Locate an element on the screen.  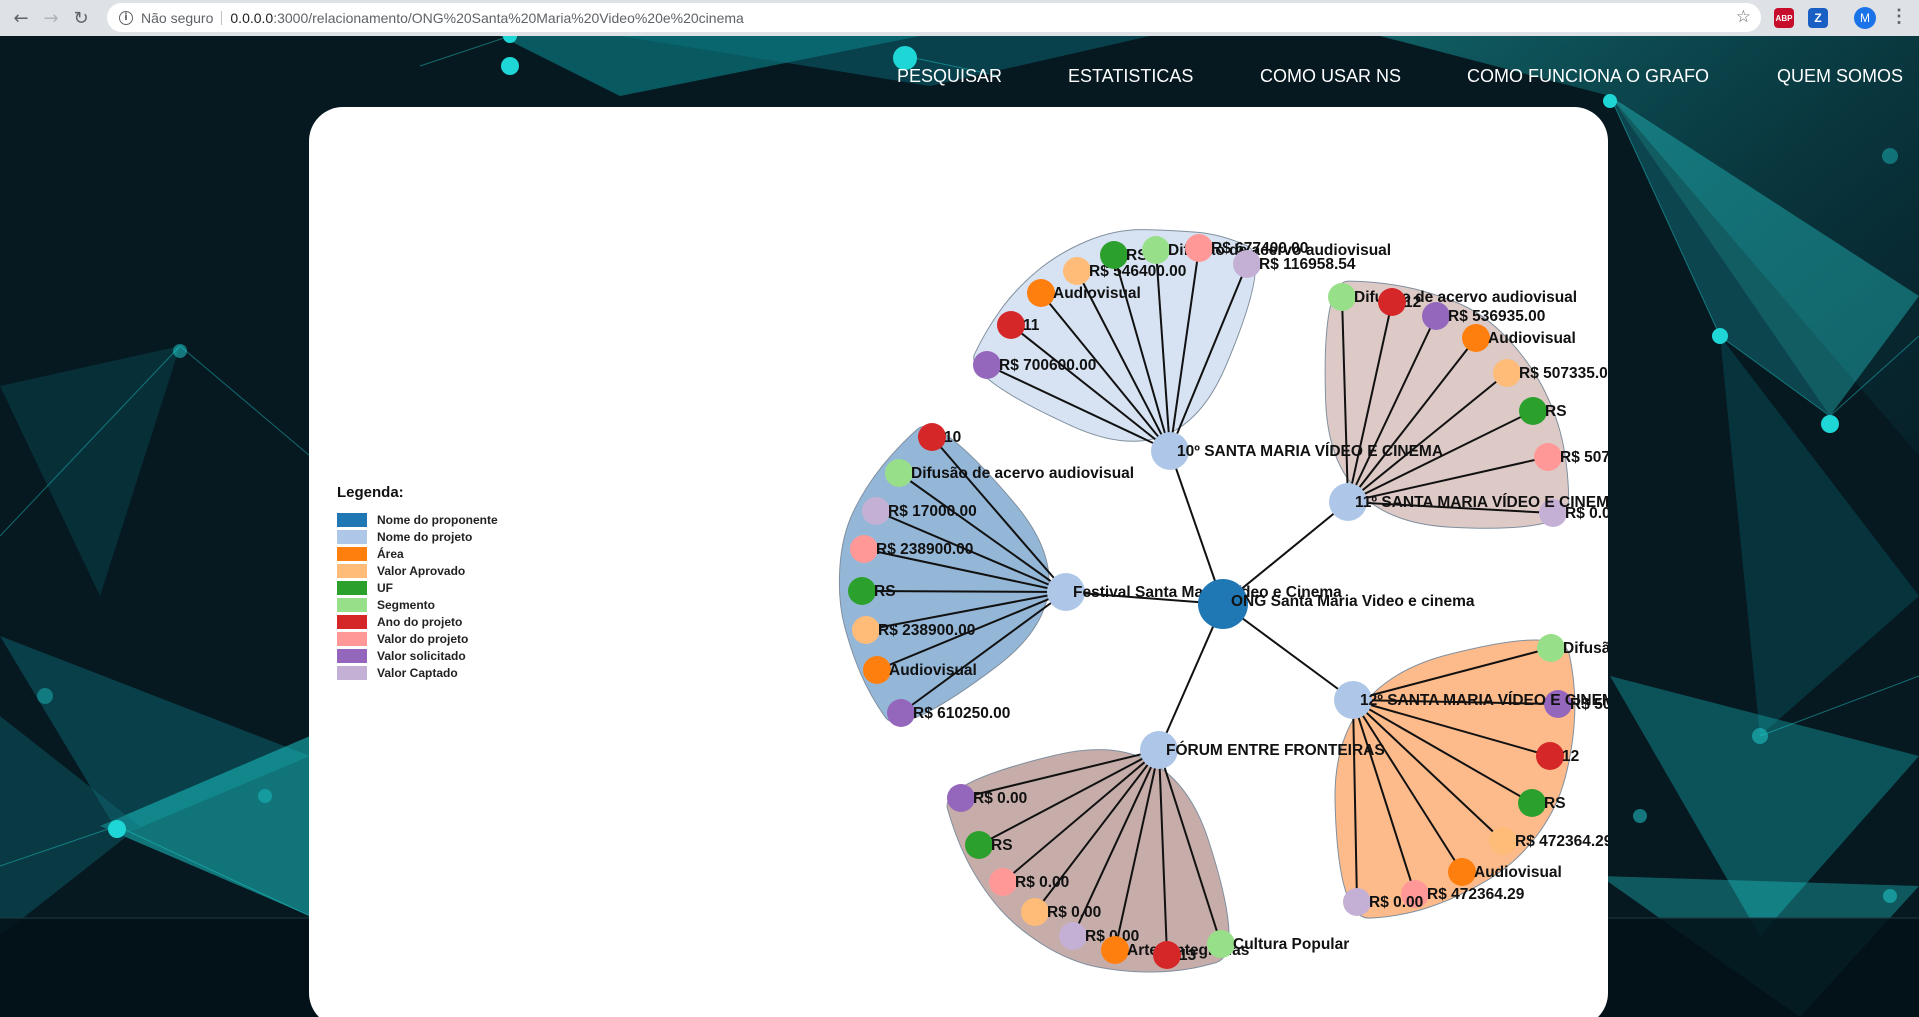
graph-node-label: 13 is located at coordinates (1188, 955).